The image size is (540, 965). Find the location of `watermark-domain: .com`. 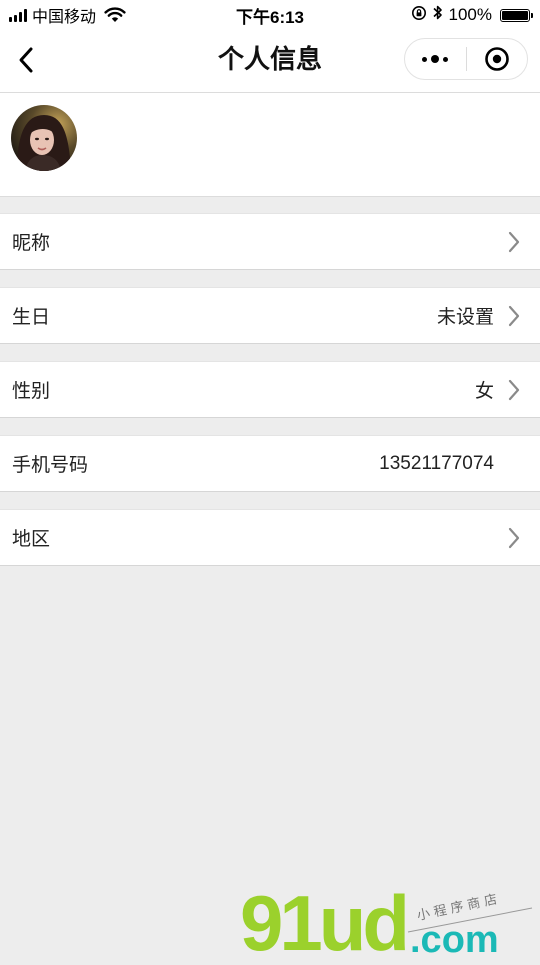

watermark-domain: .com is located at coordinates (454, 939).